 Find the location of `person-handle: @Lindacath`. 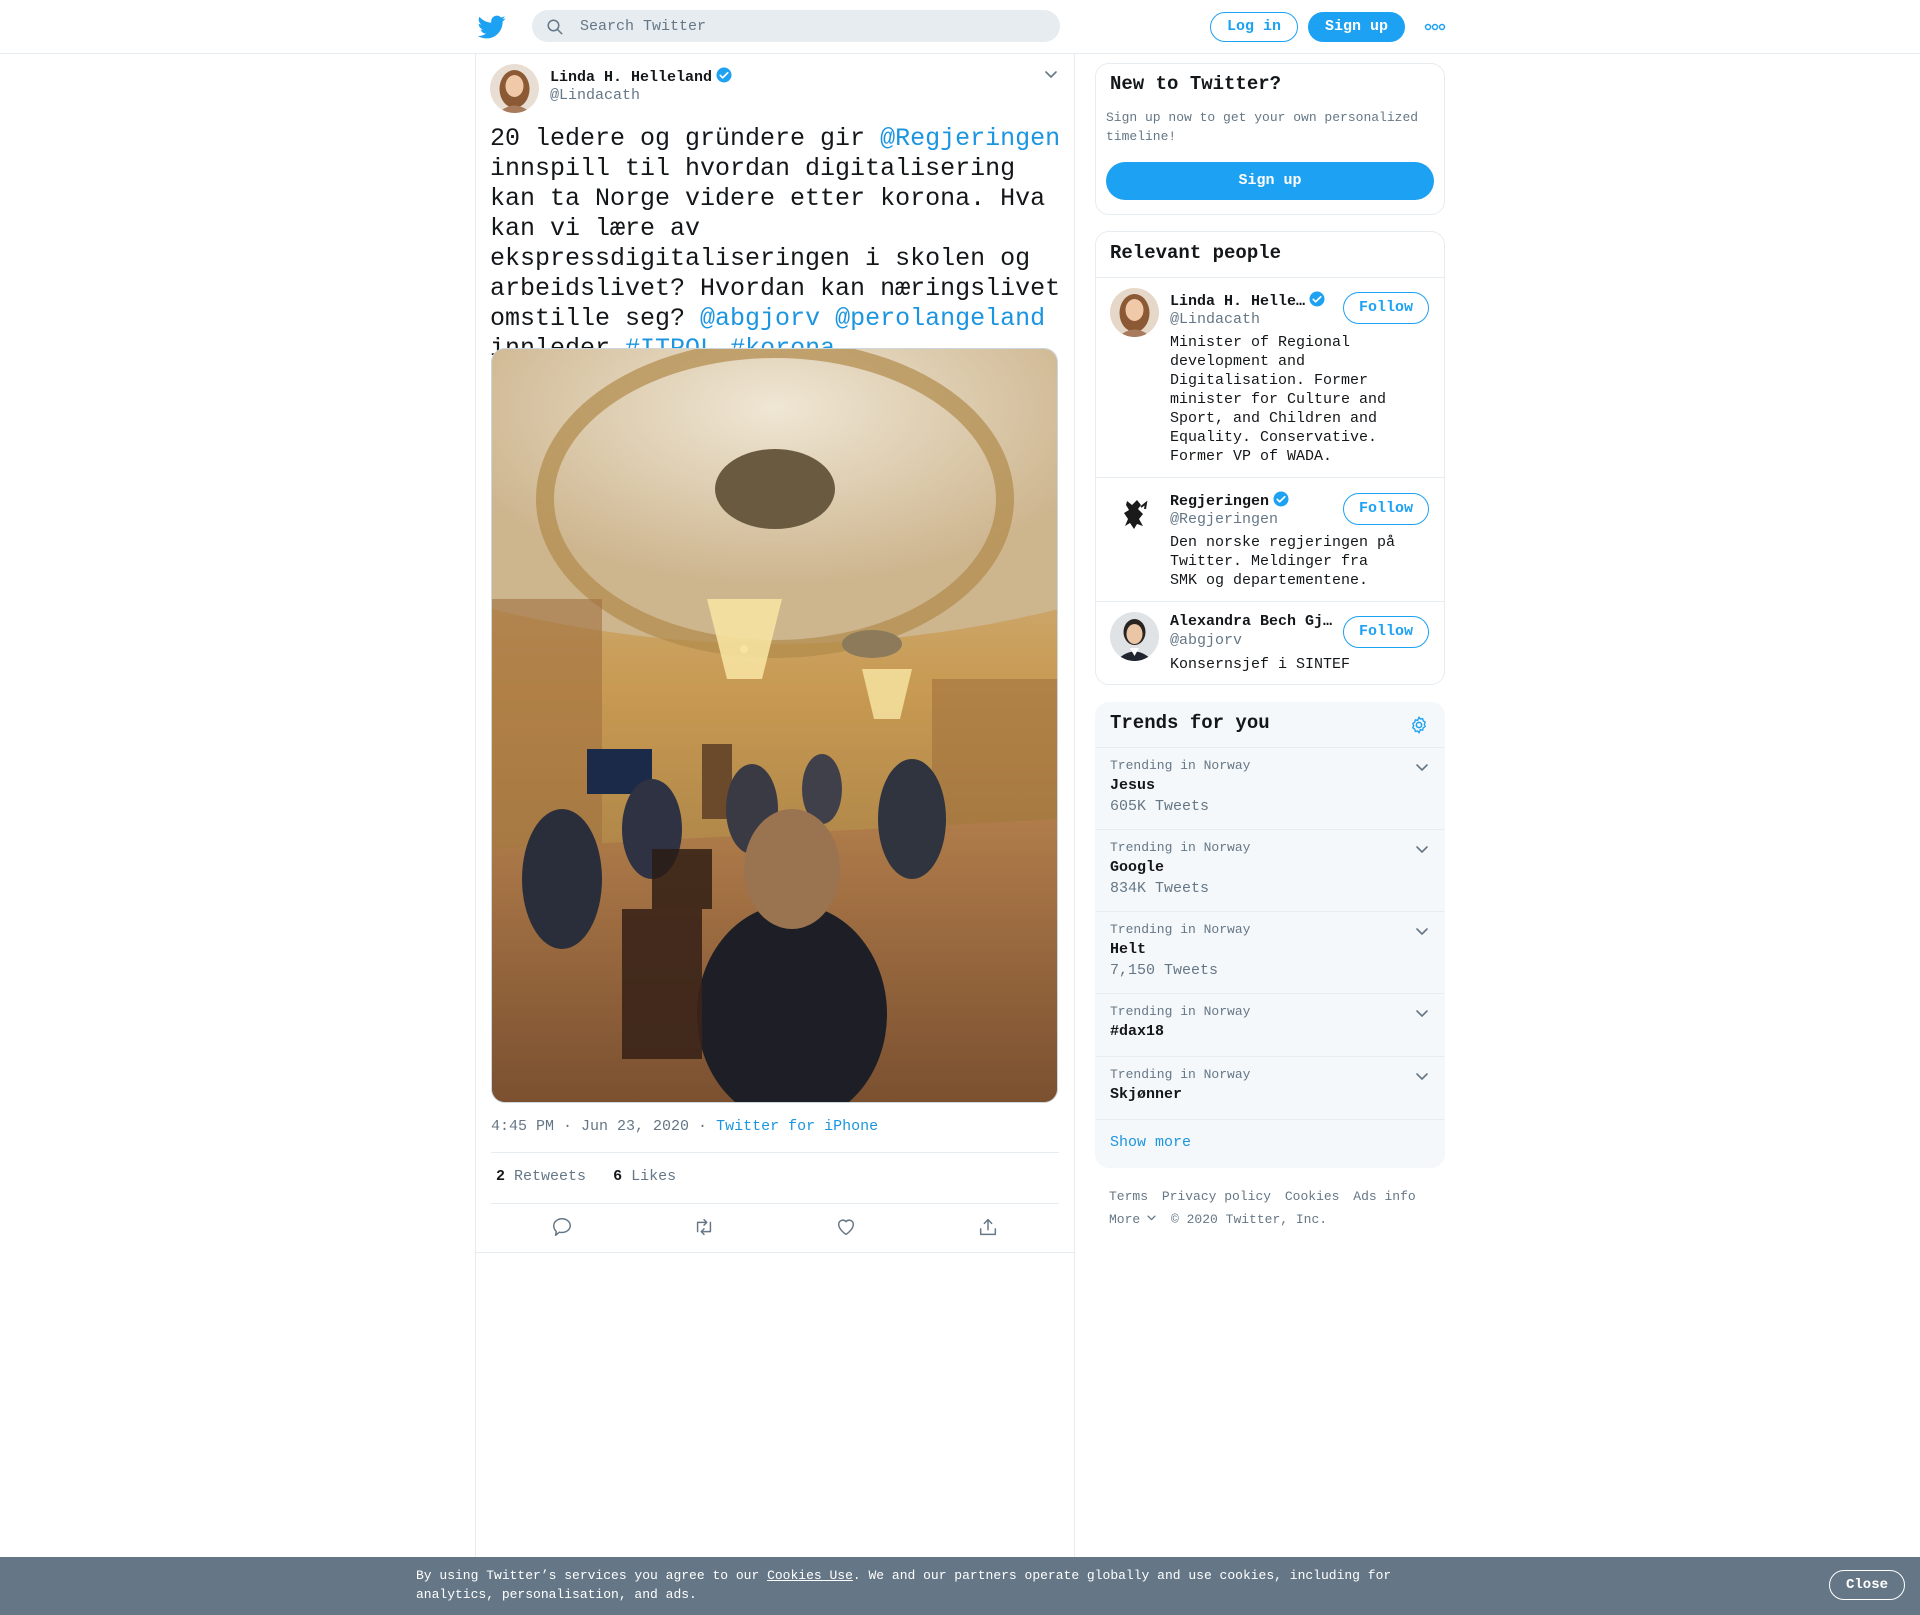

person-handle: @Lindacath is located at coordinates (1215, 319).